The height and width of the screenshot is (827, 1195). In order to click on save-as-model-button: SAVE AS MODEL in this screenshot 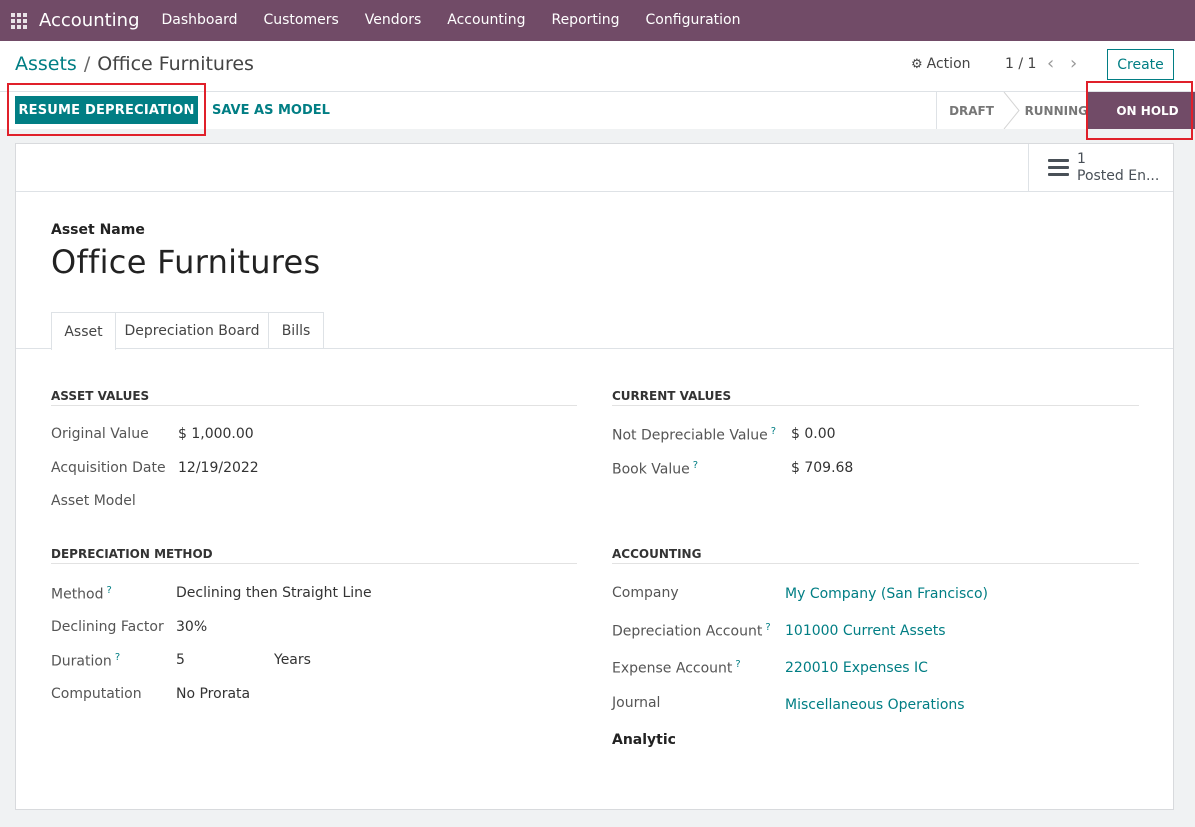, I will do `click(271, 110)`.